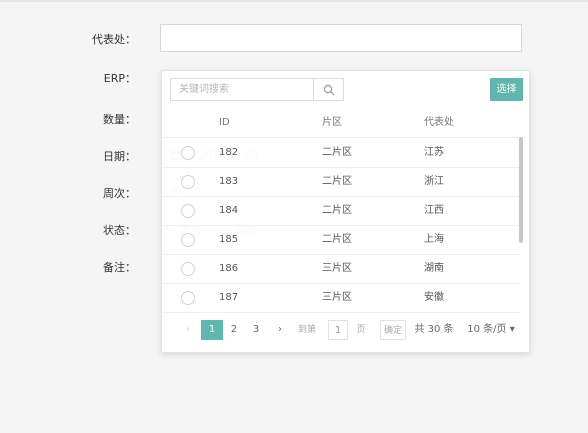  Describe the element at coordinates (338, 330) in the screenshot. I see `goto-page-input: 1` at that location.